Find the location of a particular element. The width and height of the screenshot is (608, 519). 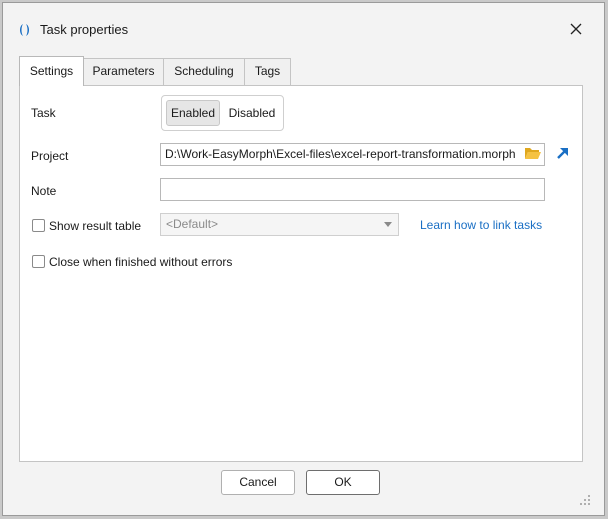

arrow-up-left-icon is located at coordinates (562, 154).